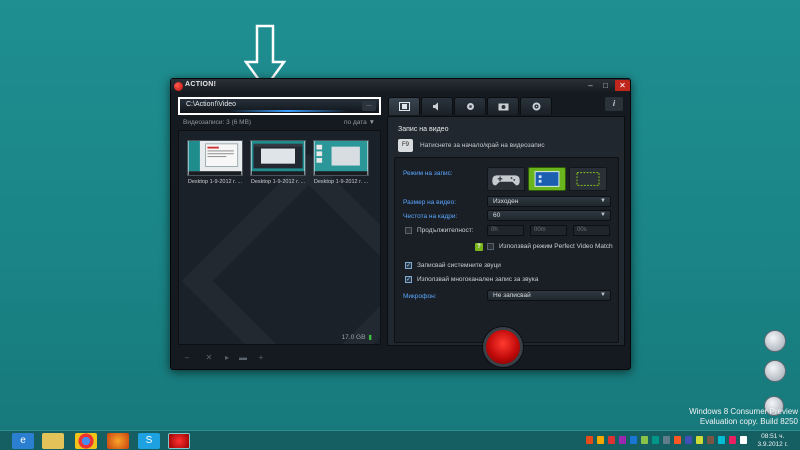 This screenshot has width=800, height=450. Describe the element at coordinates (773, 444) in the screenshot. I see `clock-date: 3.9.2012 г.` at that location.